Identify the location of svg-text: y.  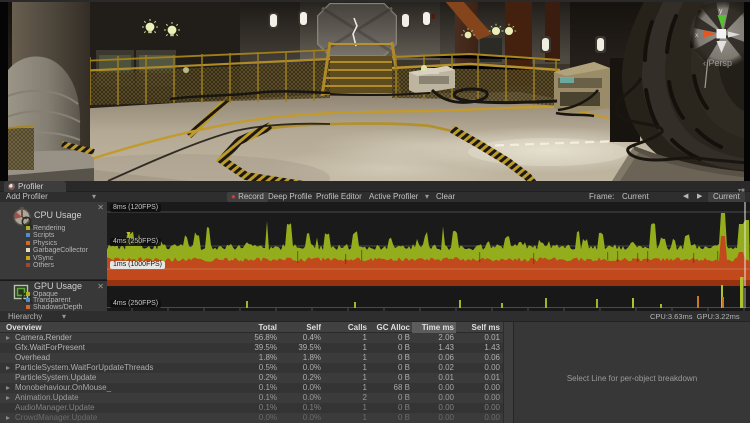
(721, 11).